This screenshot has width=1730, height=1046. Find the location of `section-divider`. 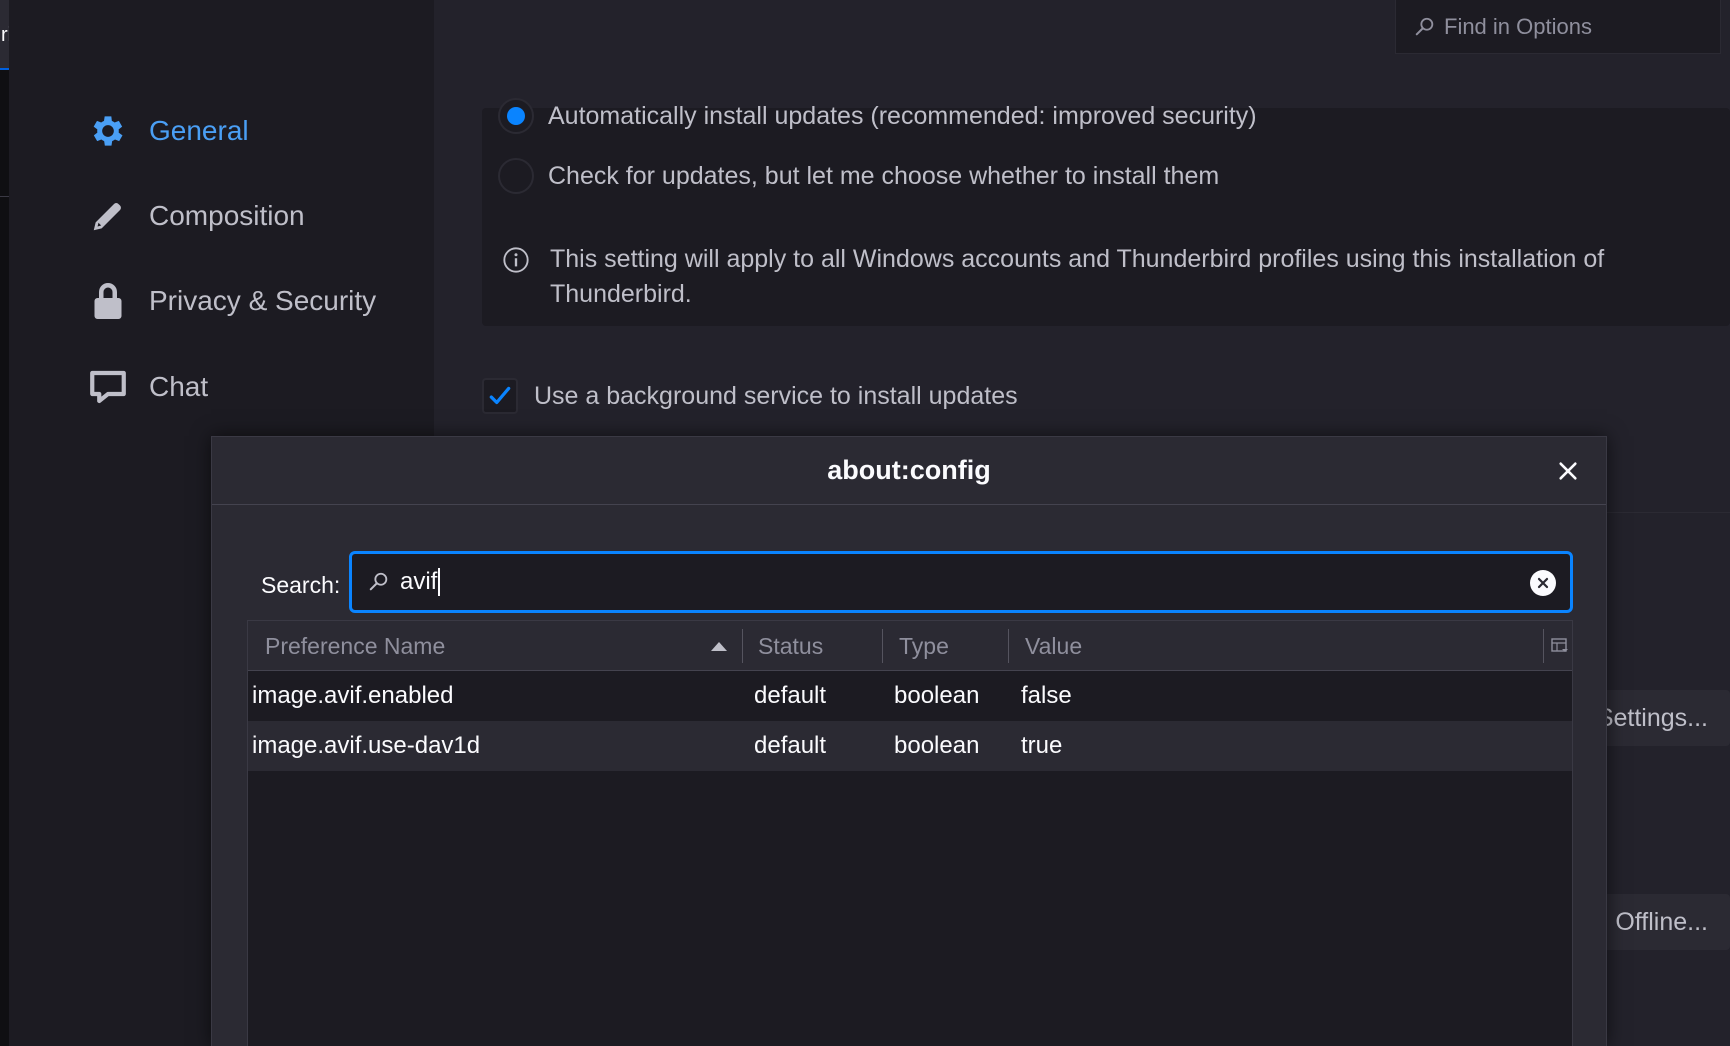

section-divider is located at coordinates (1667, 512).